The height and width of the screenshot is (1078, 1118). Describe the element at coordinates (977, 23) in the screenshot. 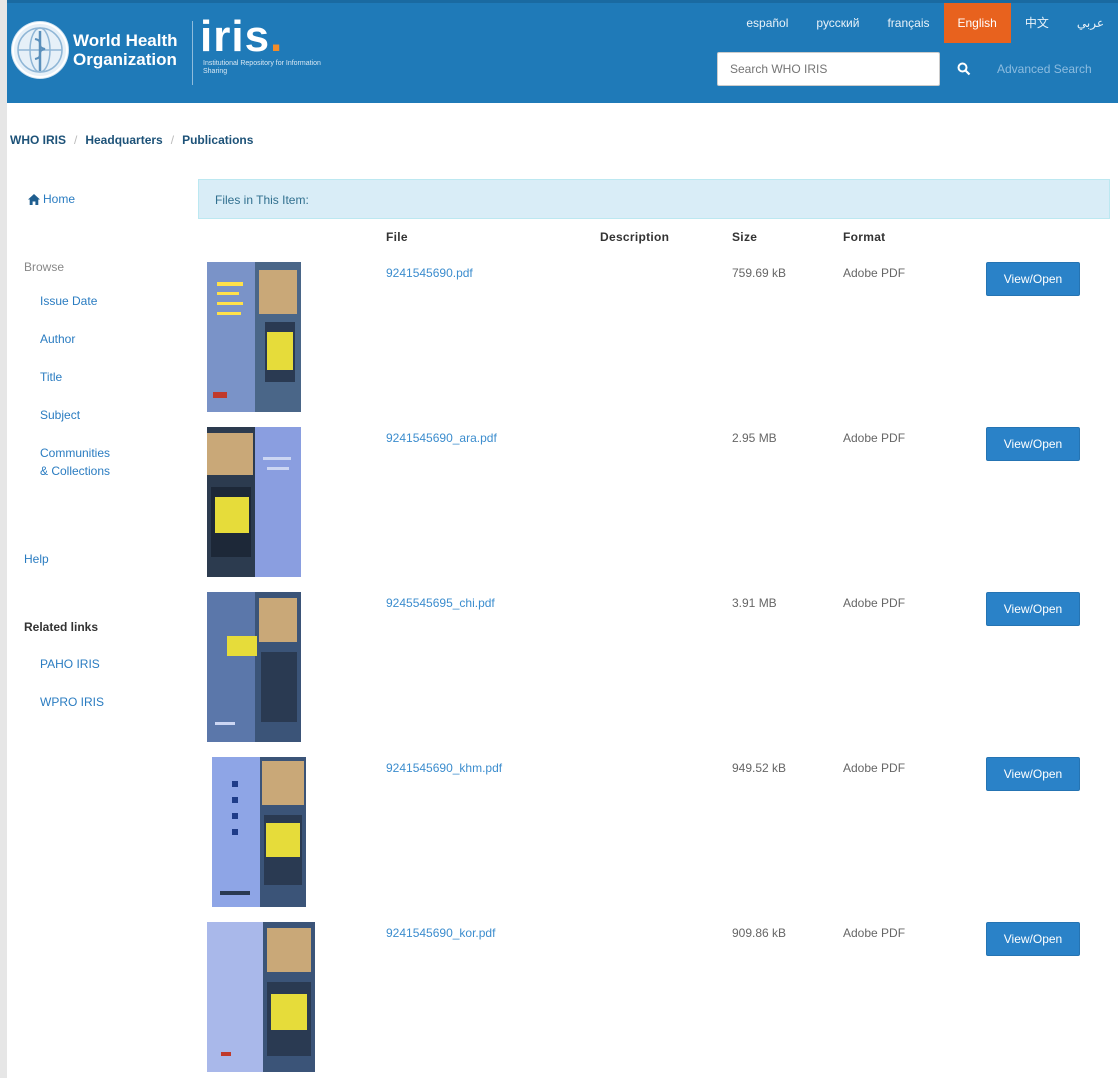

I see `language-option-en: English` at that location.